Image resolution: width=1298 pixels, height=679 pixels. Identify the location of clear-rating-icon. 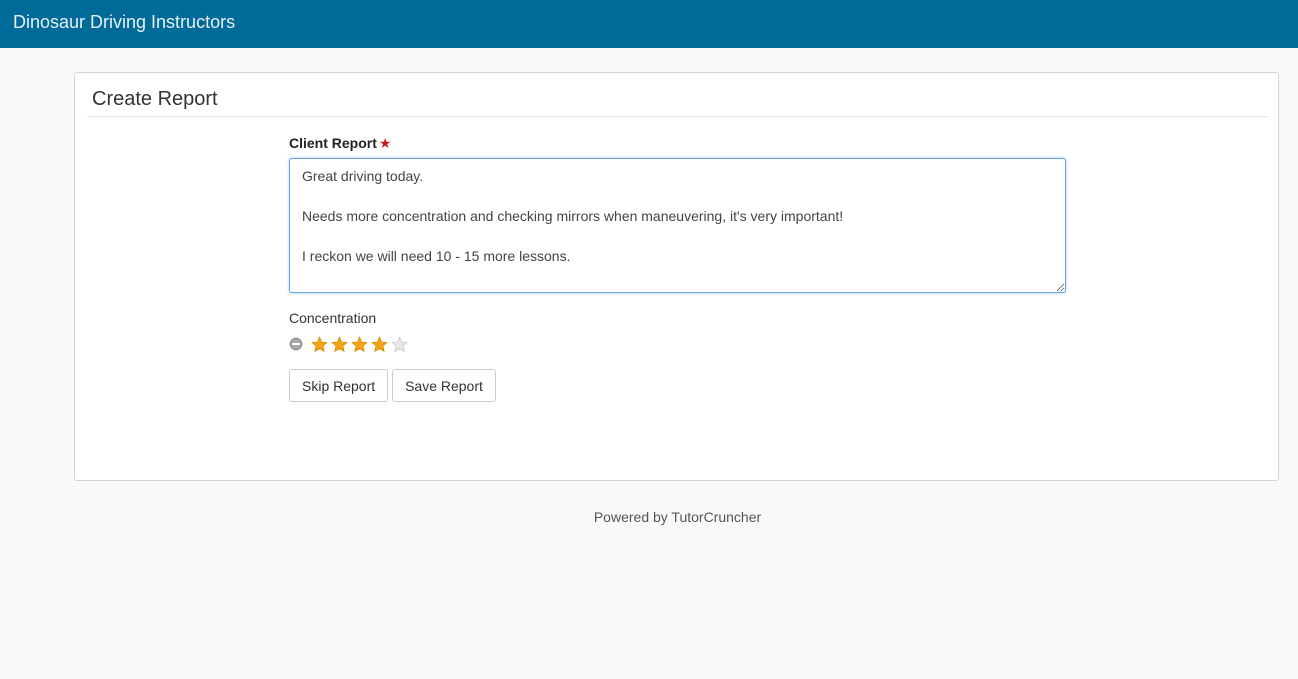
(296, 344).